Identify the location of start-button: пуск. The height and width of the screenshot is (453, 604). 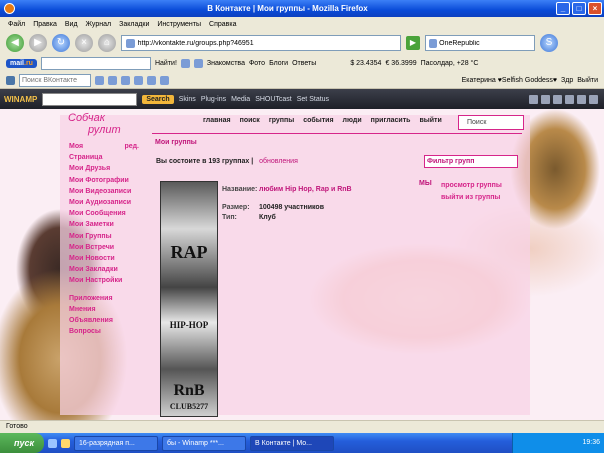
(22, 443).